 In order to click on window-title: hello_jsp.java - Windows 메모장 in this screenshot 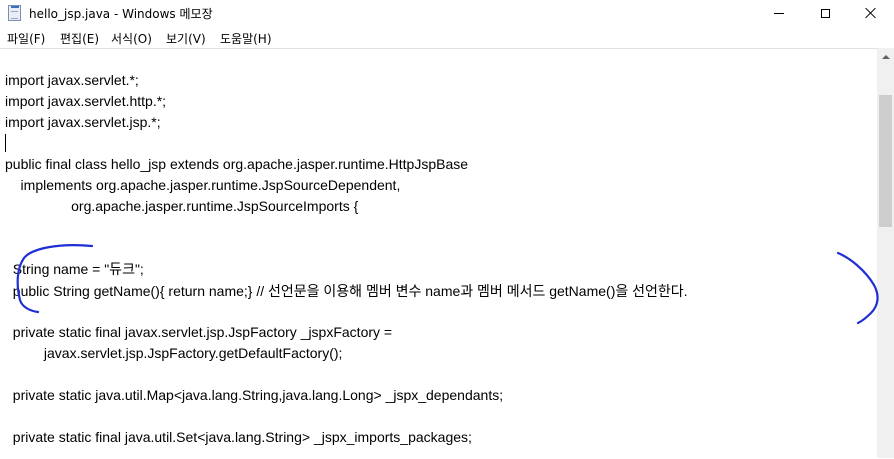, I will do `click(121, 14)`.